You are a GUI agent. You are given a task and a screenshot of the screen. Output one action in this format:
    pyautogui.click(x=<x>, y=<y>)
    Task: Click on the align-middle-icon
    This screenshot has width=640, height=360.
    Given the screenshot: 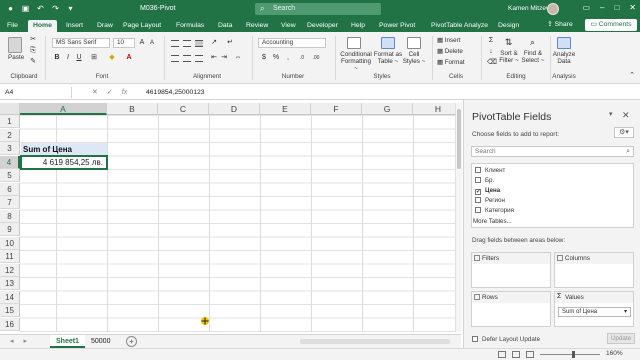 What is the action you would take?
    pyautogui.click(x=187, y=43)
    